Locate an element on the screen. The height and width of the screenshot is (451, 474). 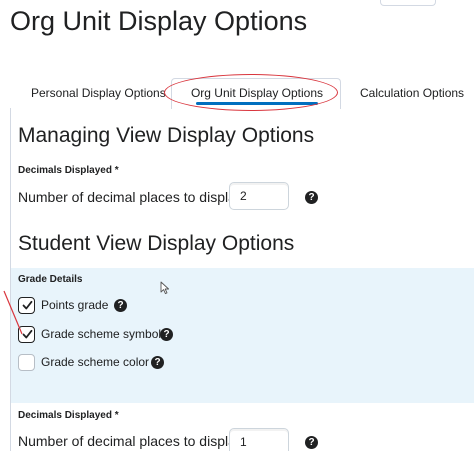
grade-scheme-symbol-checkbox is located at coordinates (26, 334).